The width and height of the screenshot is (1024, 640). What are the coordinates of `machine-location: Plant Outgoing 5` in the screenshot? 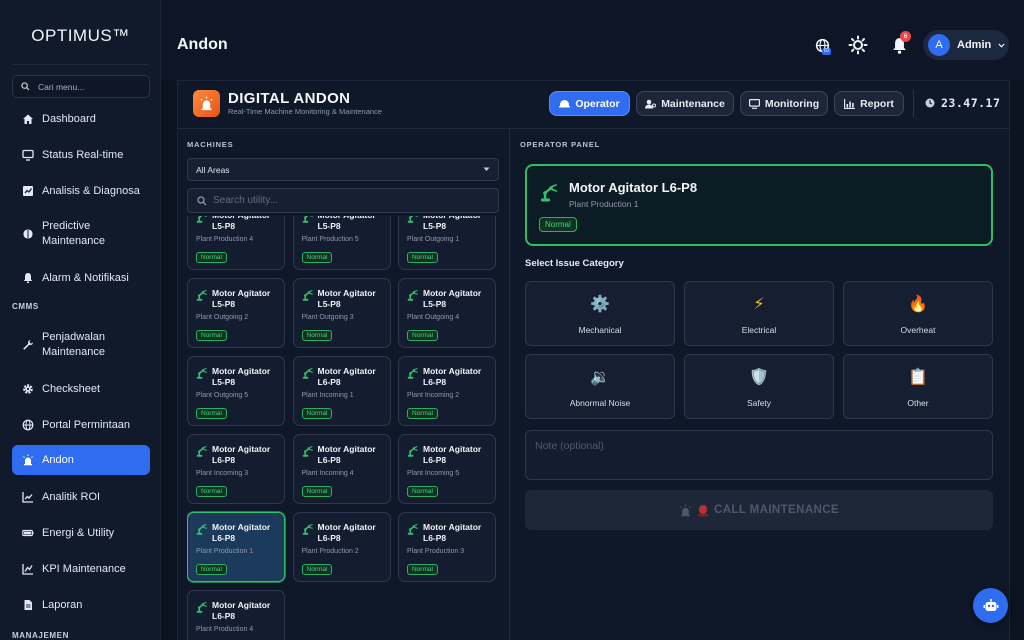 It's located at (222, 395).